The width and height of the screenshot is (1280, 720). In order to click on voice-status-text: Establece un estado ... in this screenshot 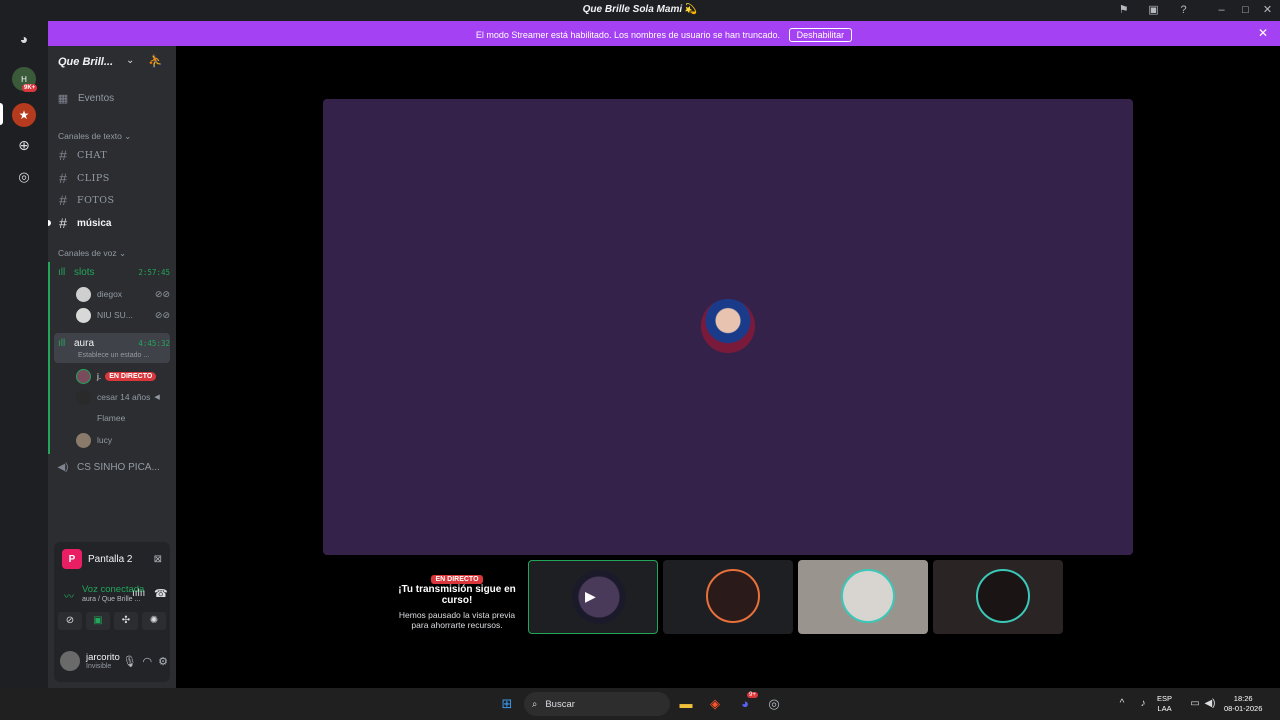, I will do `click(113, 355)`.